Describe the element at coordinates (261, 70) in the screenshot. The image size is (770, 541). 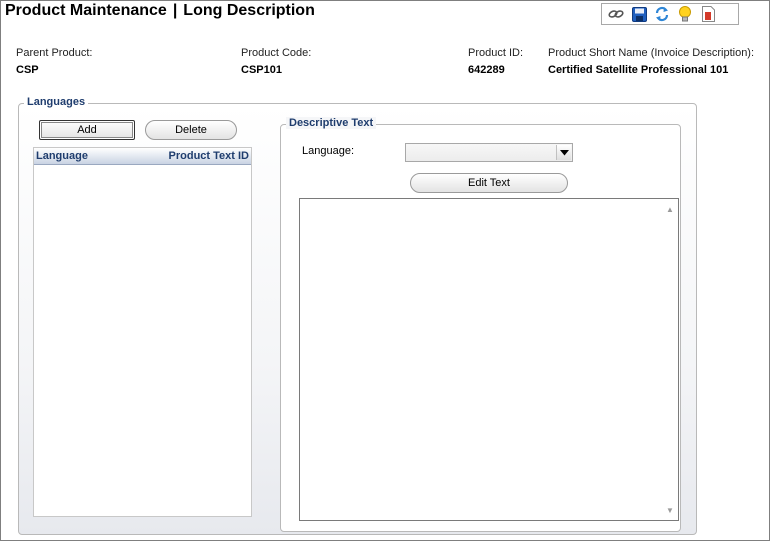
I see `product-code-value: CSP101` at that location.